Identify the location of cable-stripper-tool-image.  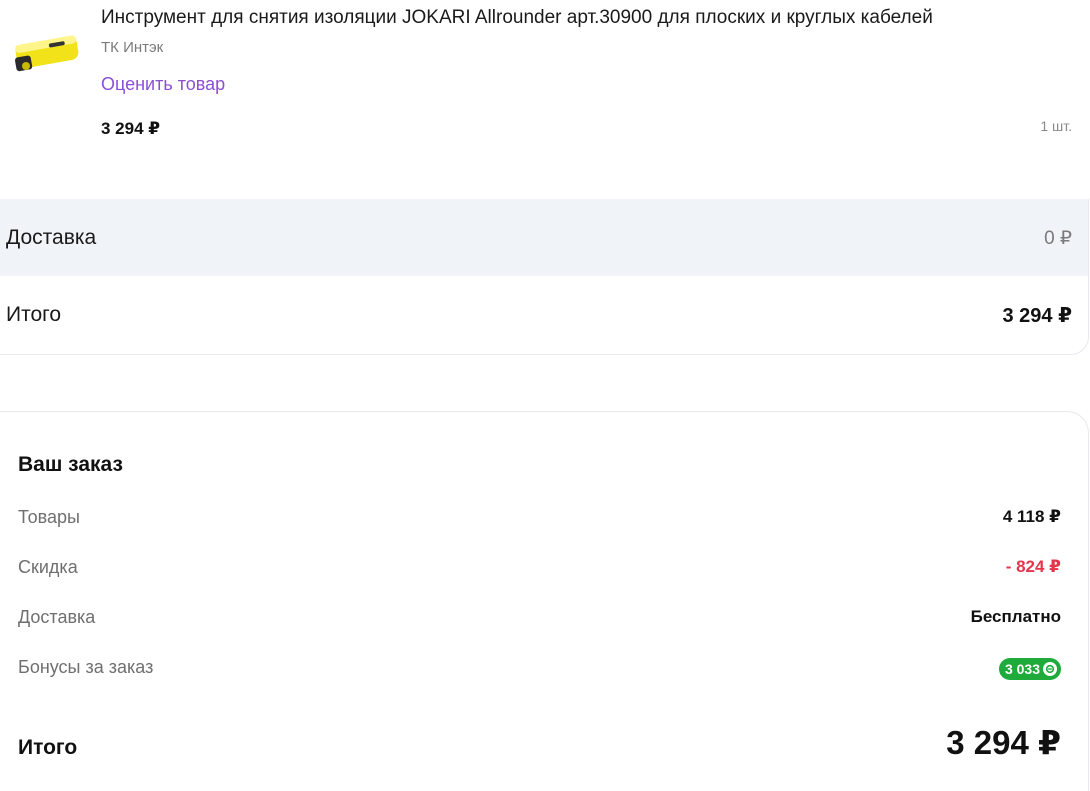
(46, 53).